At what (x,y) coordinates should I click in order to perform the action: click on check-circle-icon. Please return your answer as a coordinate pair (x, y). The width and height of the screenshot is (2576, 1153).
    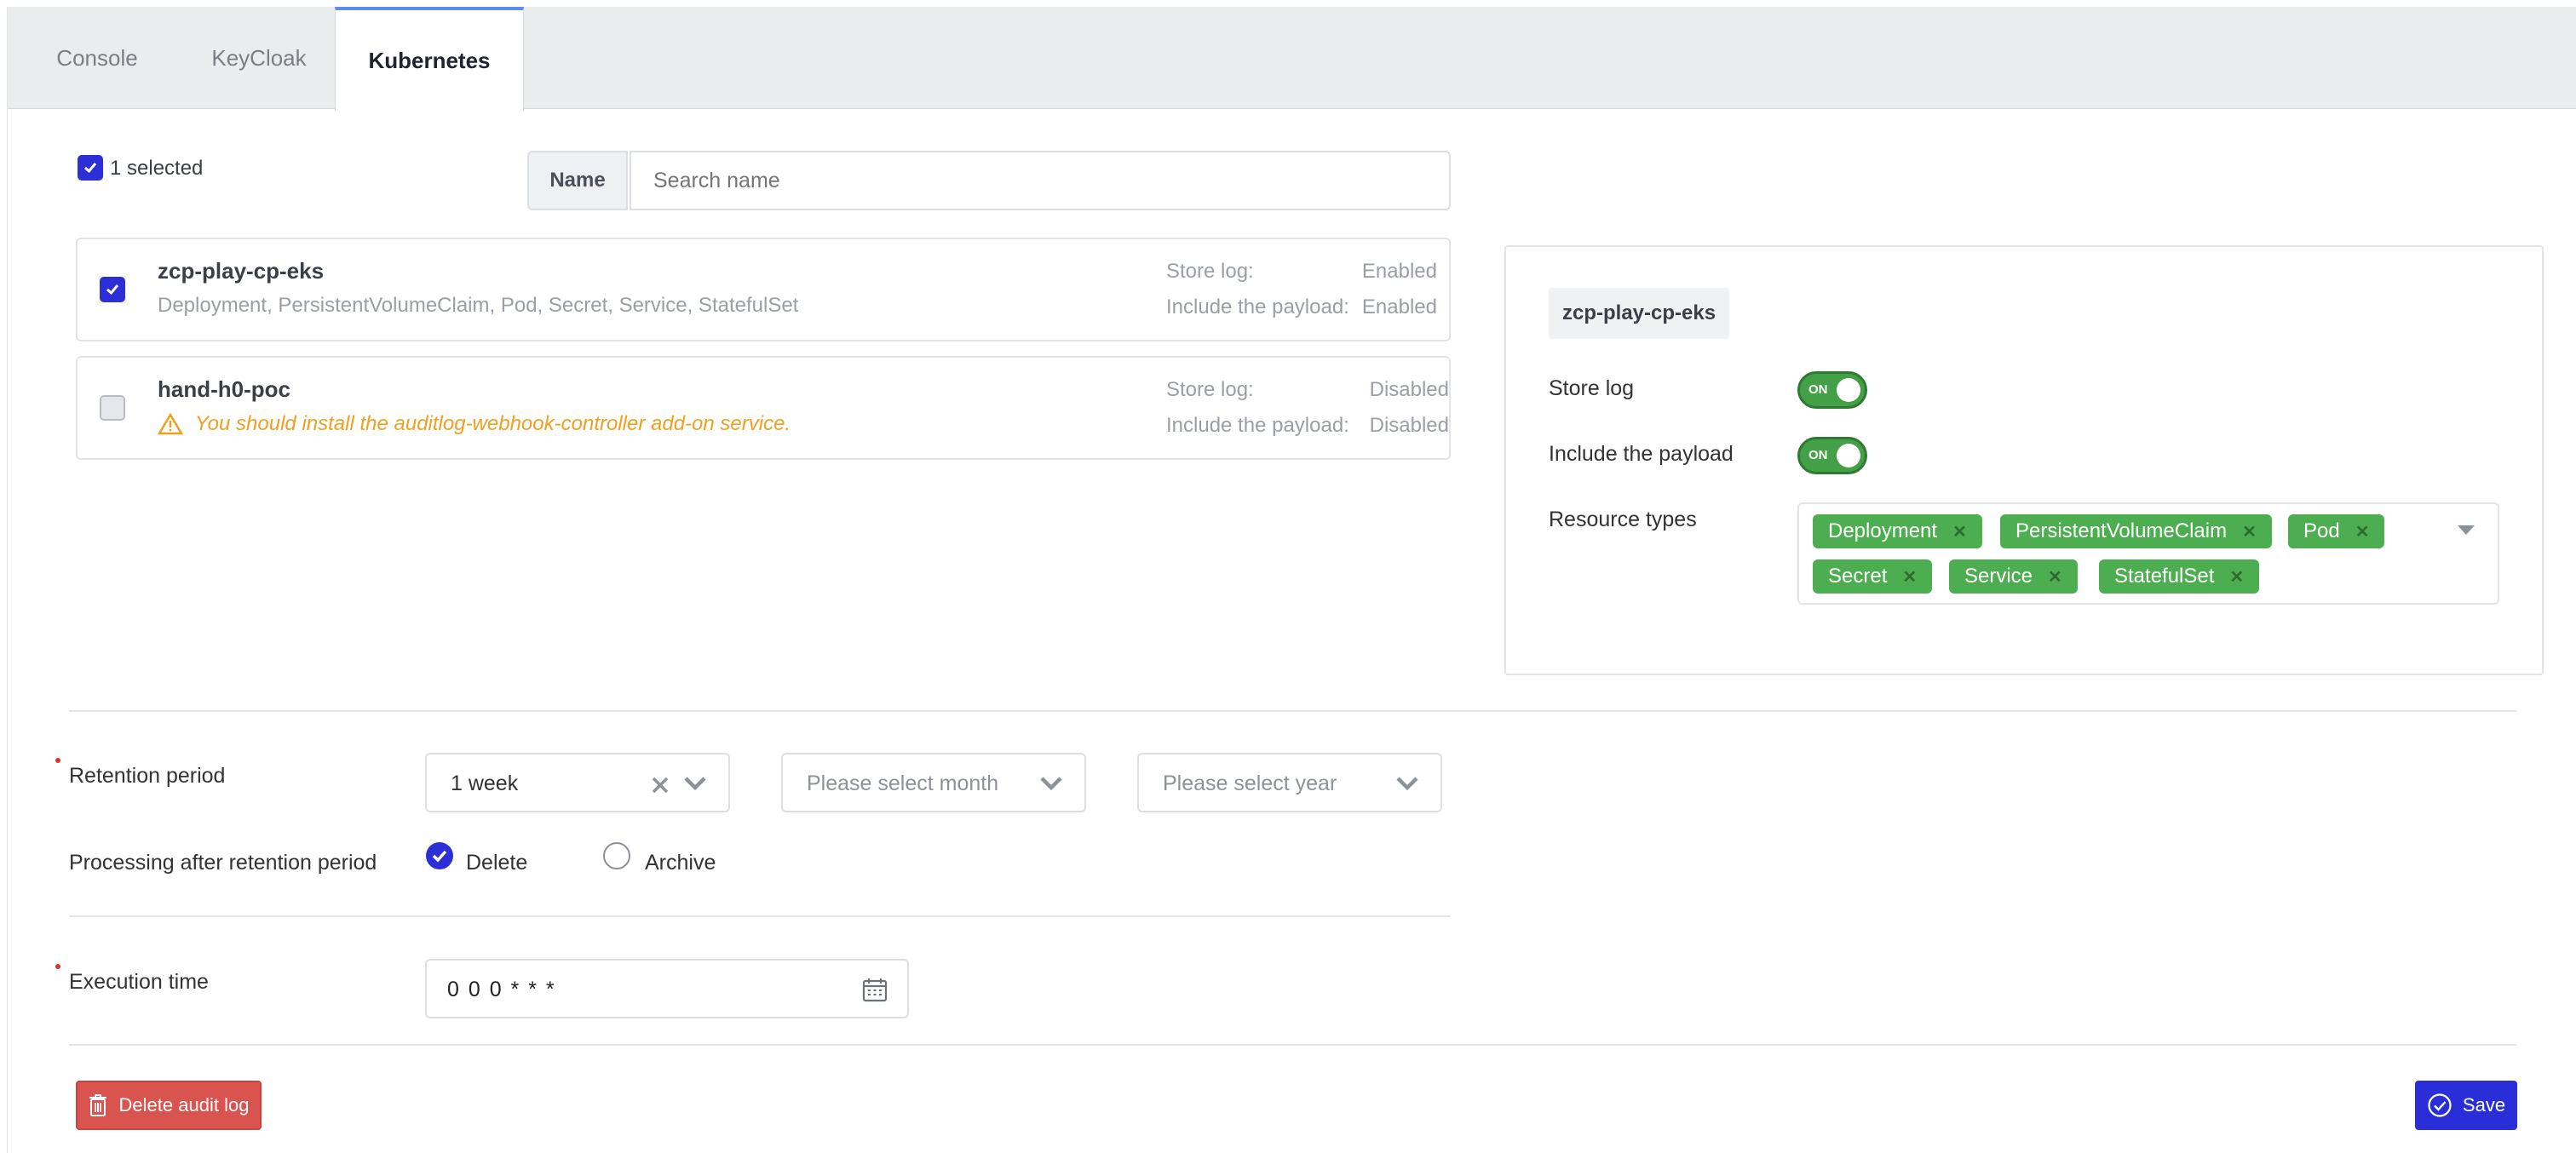
    Looking at the image, I should click on (2440, 1105).